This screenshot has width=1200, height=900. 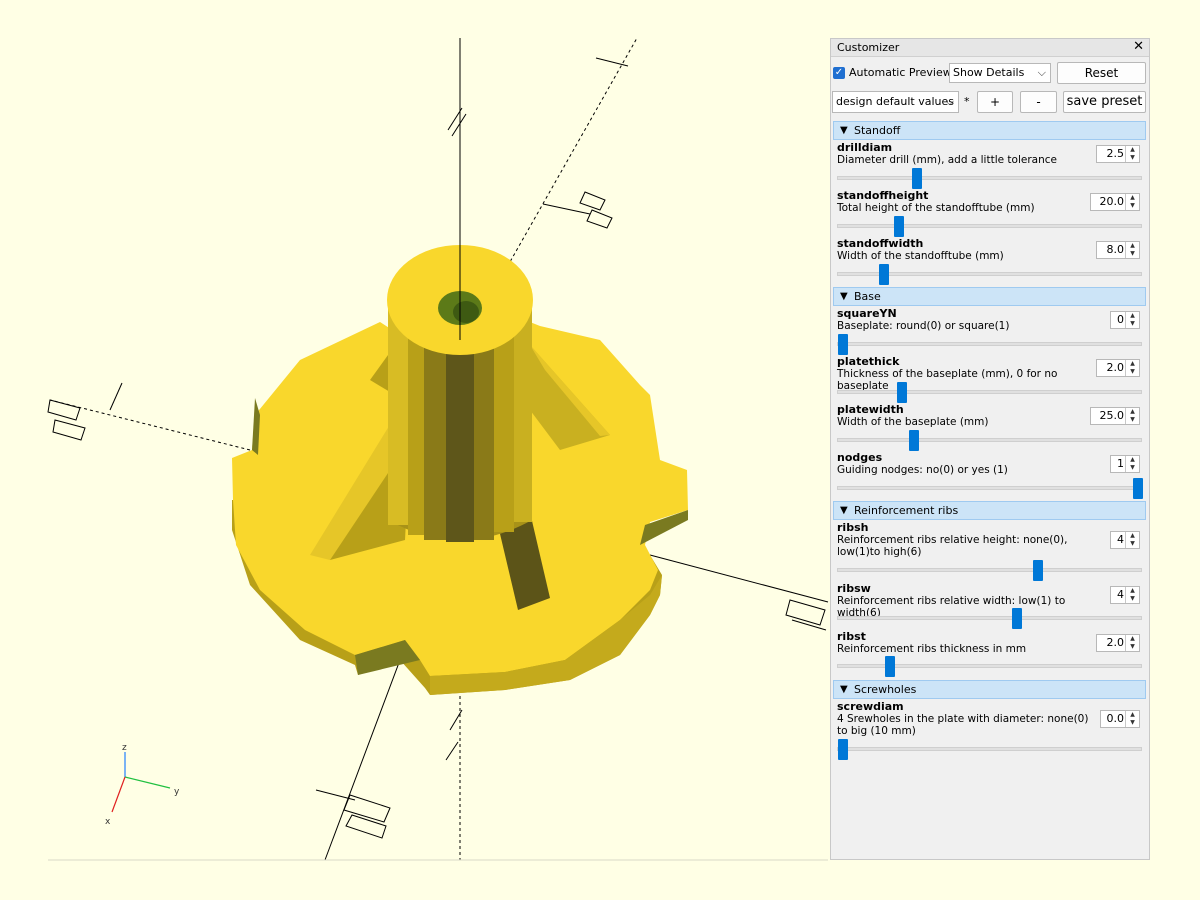 I want to click on param-name: ribst, so click(x=851, y=636).